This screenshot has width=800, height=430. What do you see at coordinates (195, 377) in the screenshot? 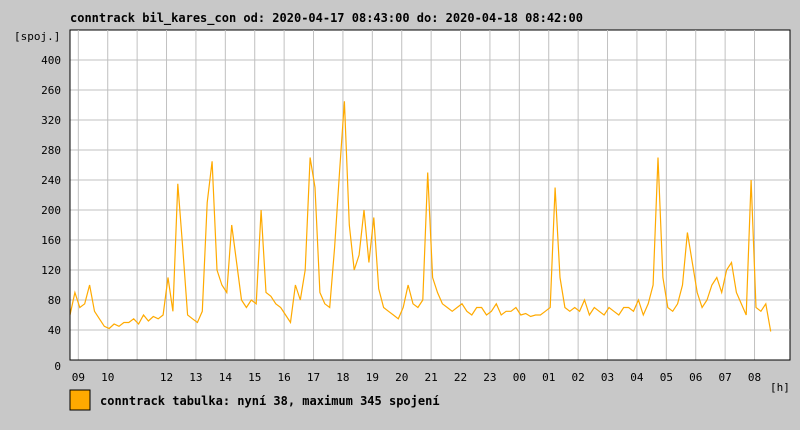
I see `x-tick-label: 13` at bounding box center [195, 377].